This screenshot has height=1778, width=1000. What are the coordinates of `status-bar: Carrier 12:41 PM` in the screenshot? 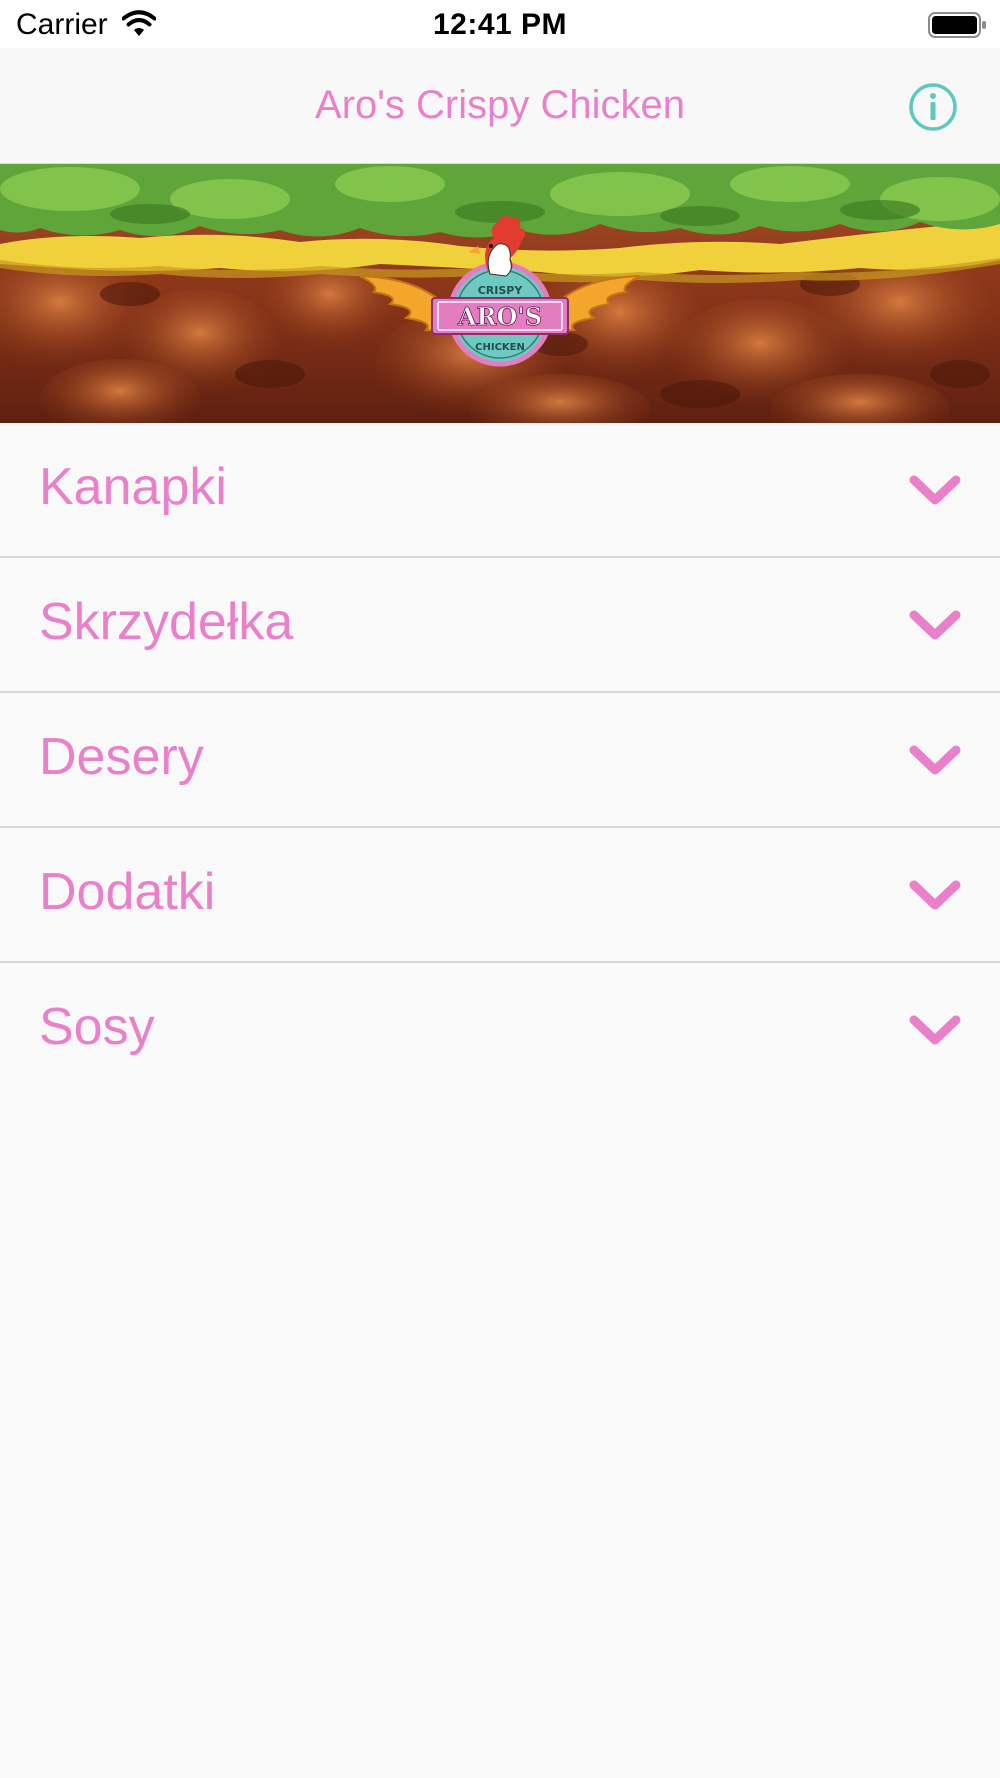 It's located at (500, 24).